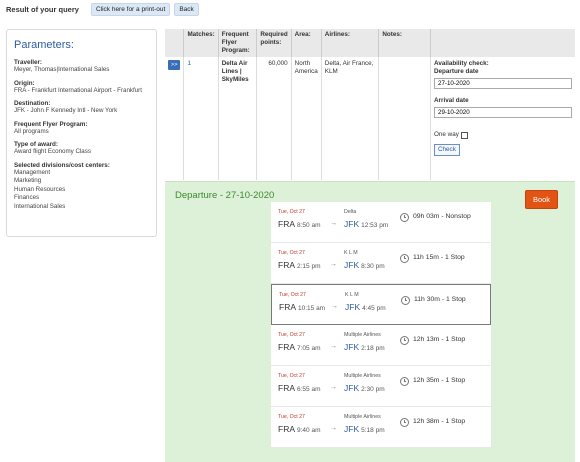 The height and width of the screenshot is (462, 580). What do you see at coordinates (201, 43) in the screenshot?
I see `matches-header: Matches:` at bounding box center [201, 43].